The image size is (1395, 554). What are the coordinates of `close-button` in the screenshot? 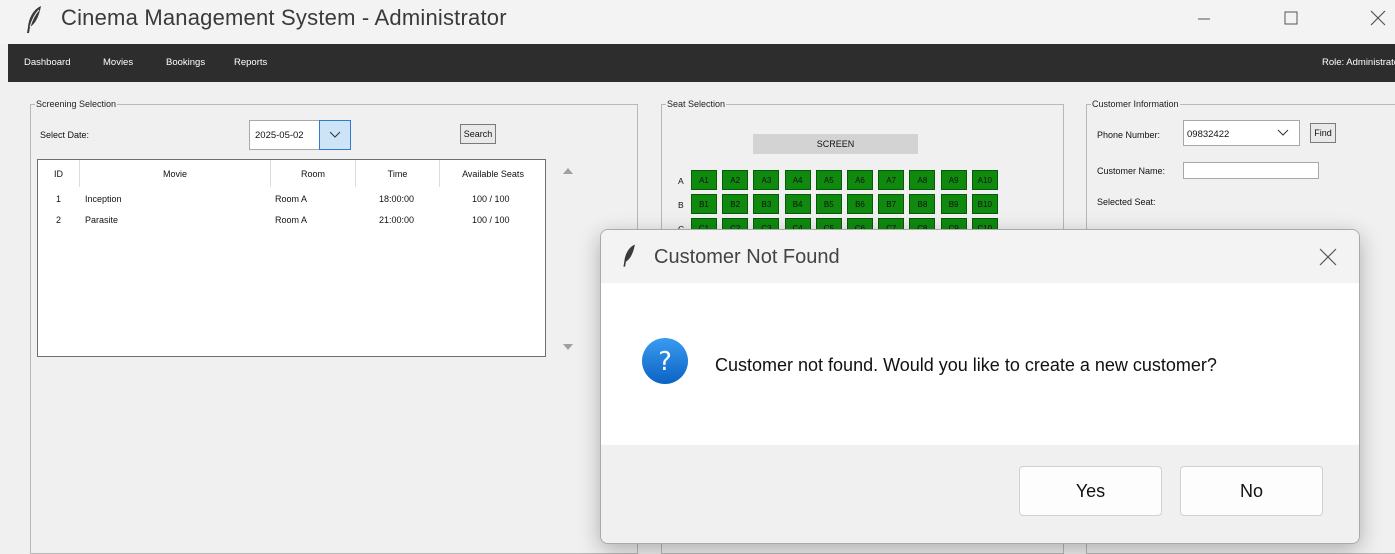 It's located at (1375, 18).